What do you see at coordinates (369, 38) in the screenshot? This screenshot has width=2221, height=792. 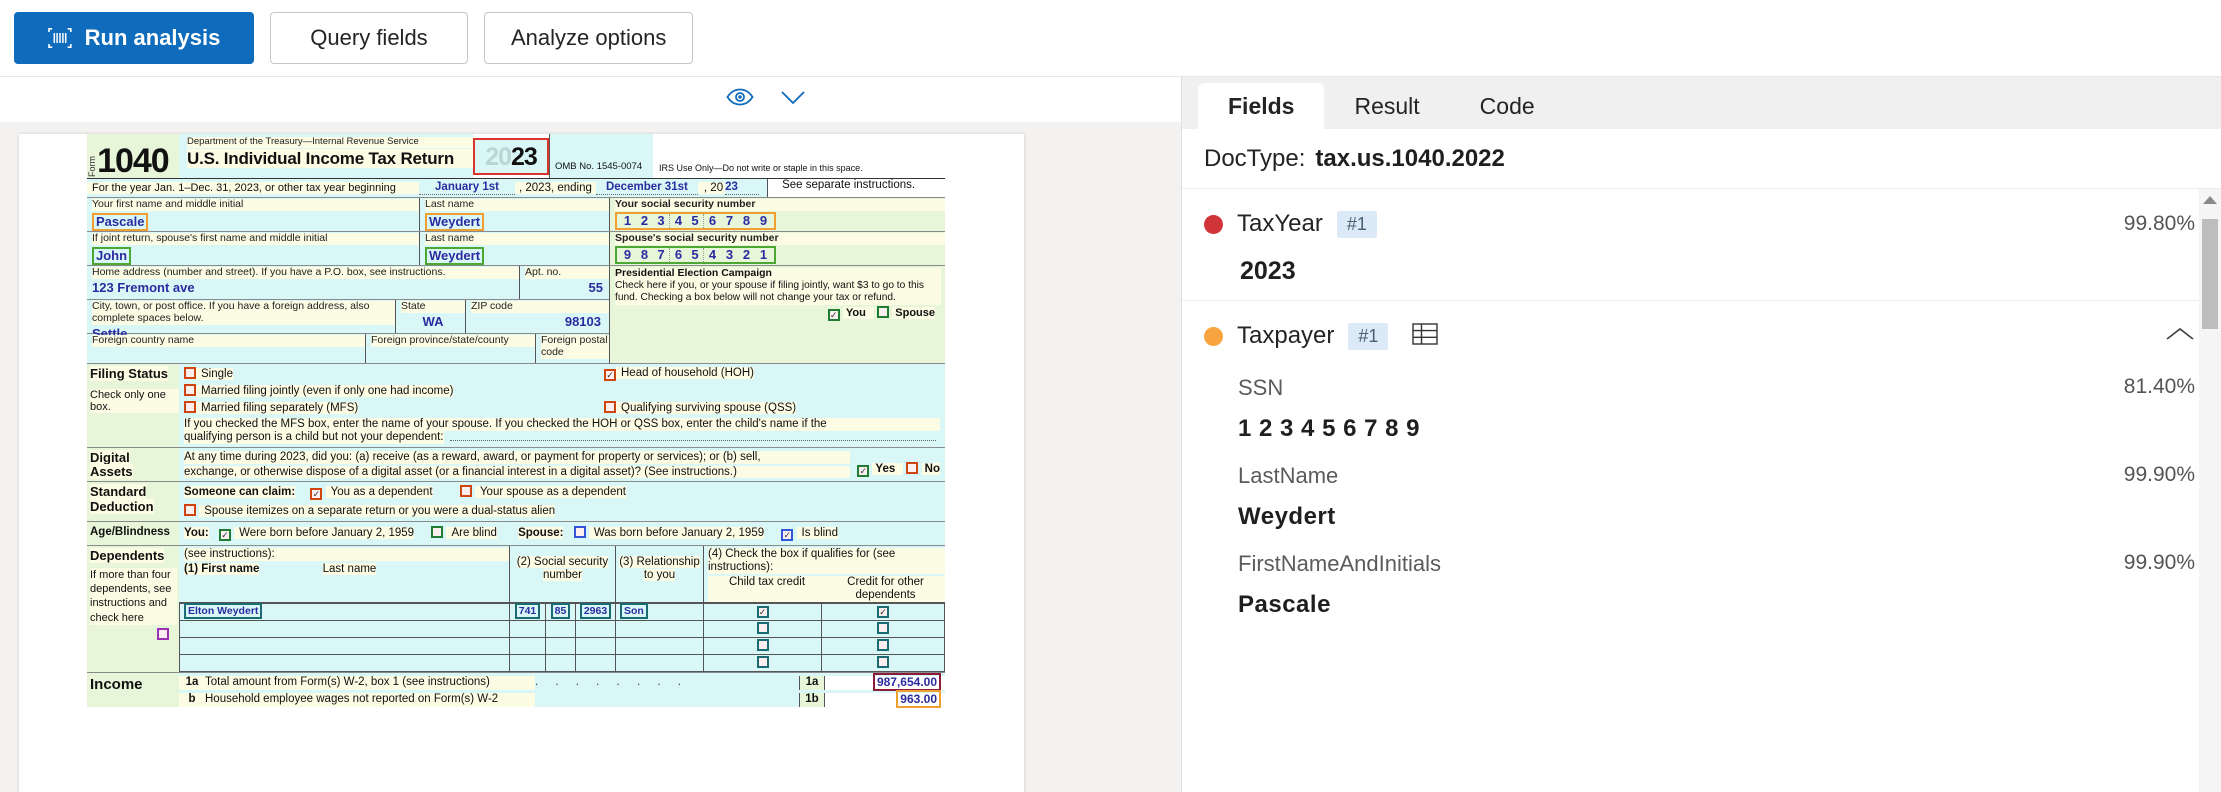 I see `query-fields-button: Query fields` at bounding box center [369, 38].